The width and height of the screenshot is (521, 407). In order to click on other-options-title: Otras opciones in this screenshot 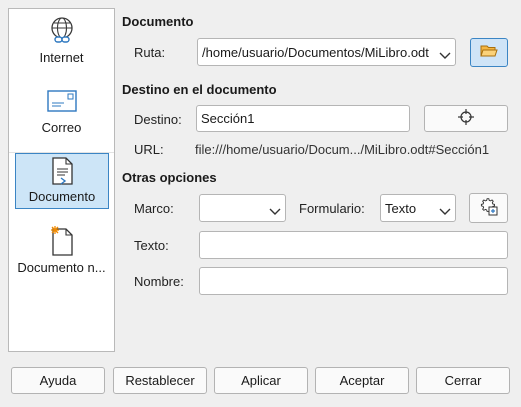, I will do `click(169, 177)`.